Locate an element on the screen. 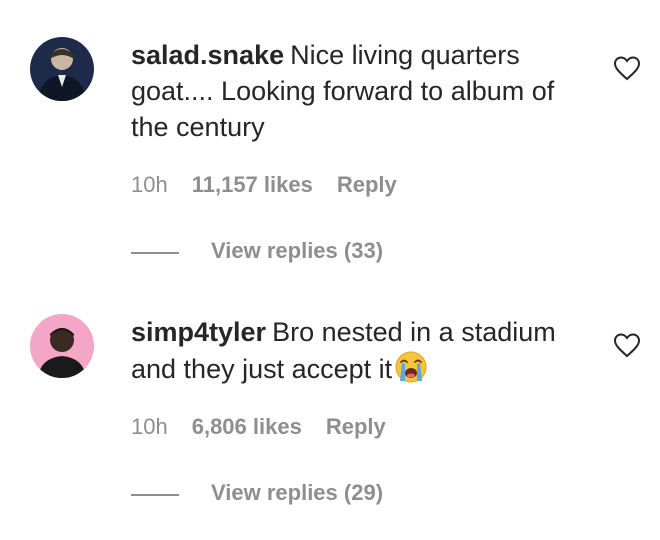  comment-meta: 10h 6,806 likes Reply is located at coordinates (258, 427).